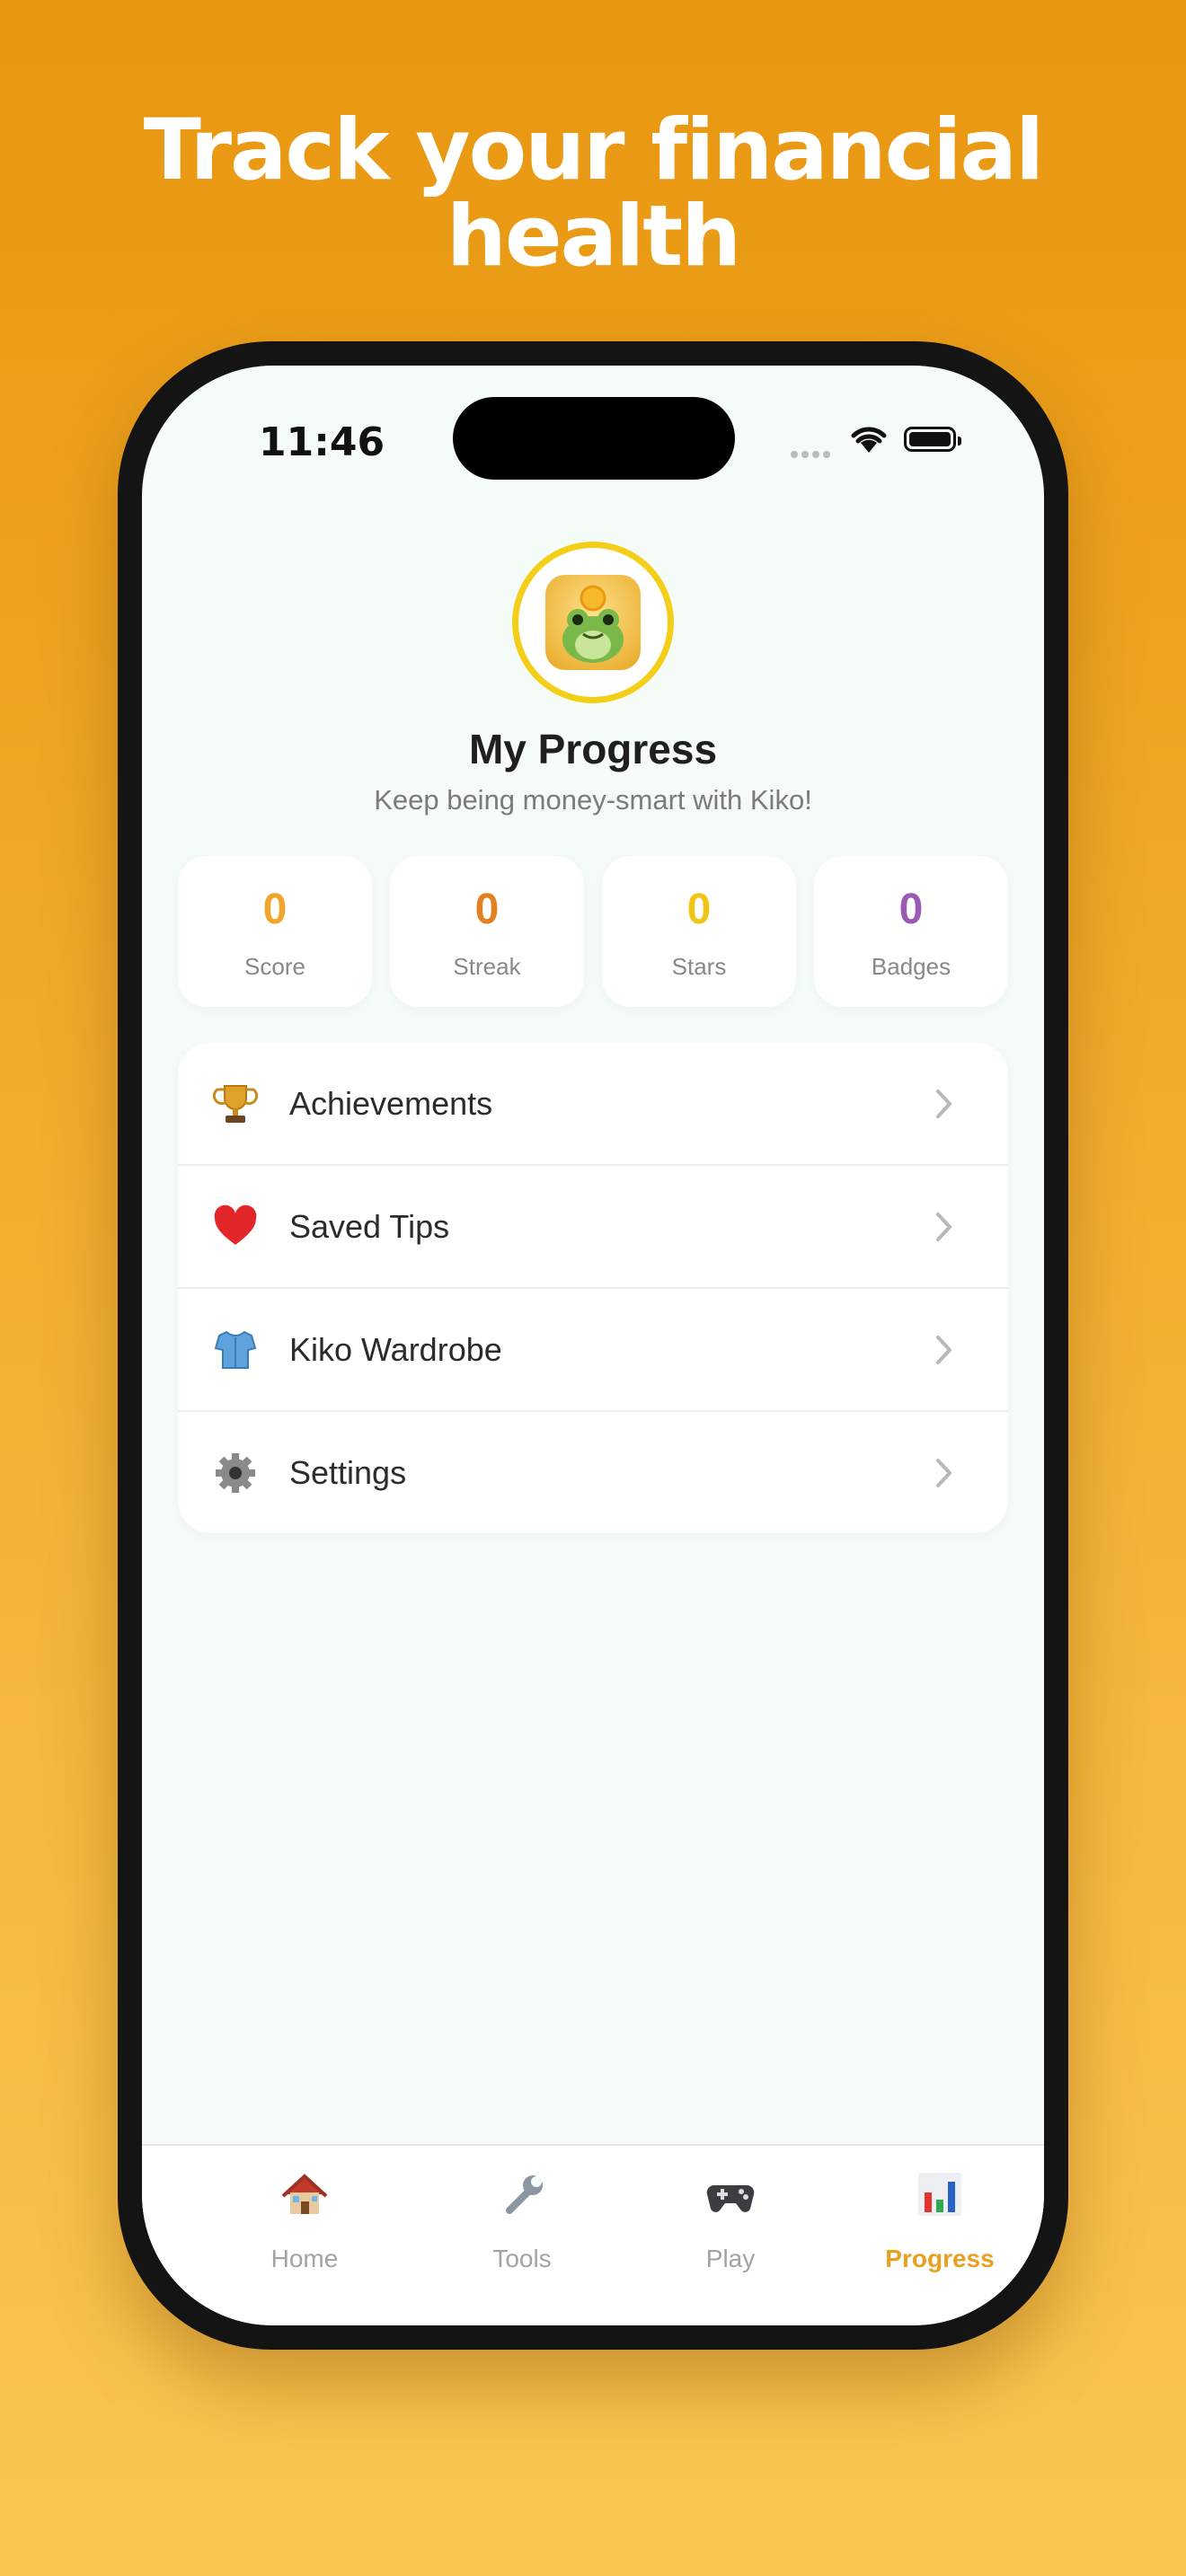 Image resolution: width=1186 pixels, height=2576 pixels. What do you see at coordinates (304, 2258) in the screenshot?
I see `tab-label: Home` at bounding box center [304, 2258].